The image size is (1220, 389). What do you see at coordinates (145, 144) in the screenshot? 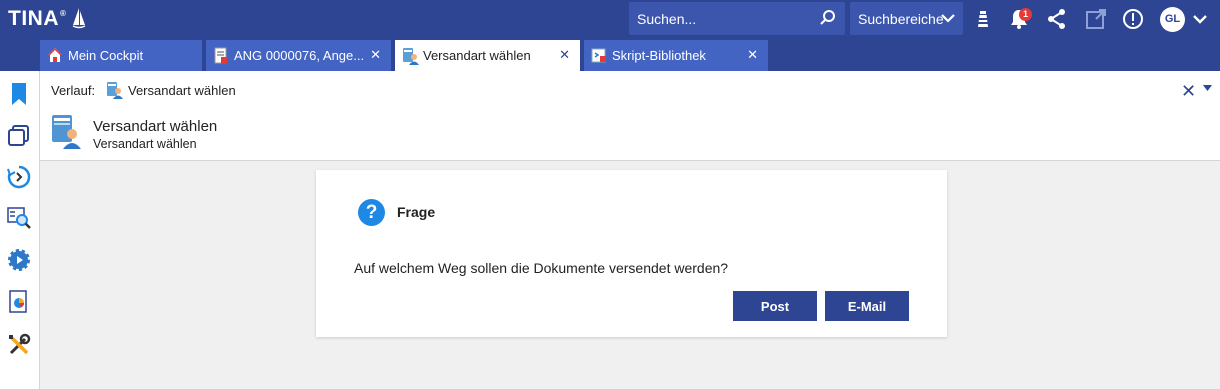
I see `page-subtitle: Versandart wählen` at bounding box center [145, 144].